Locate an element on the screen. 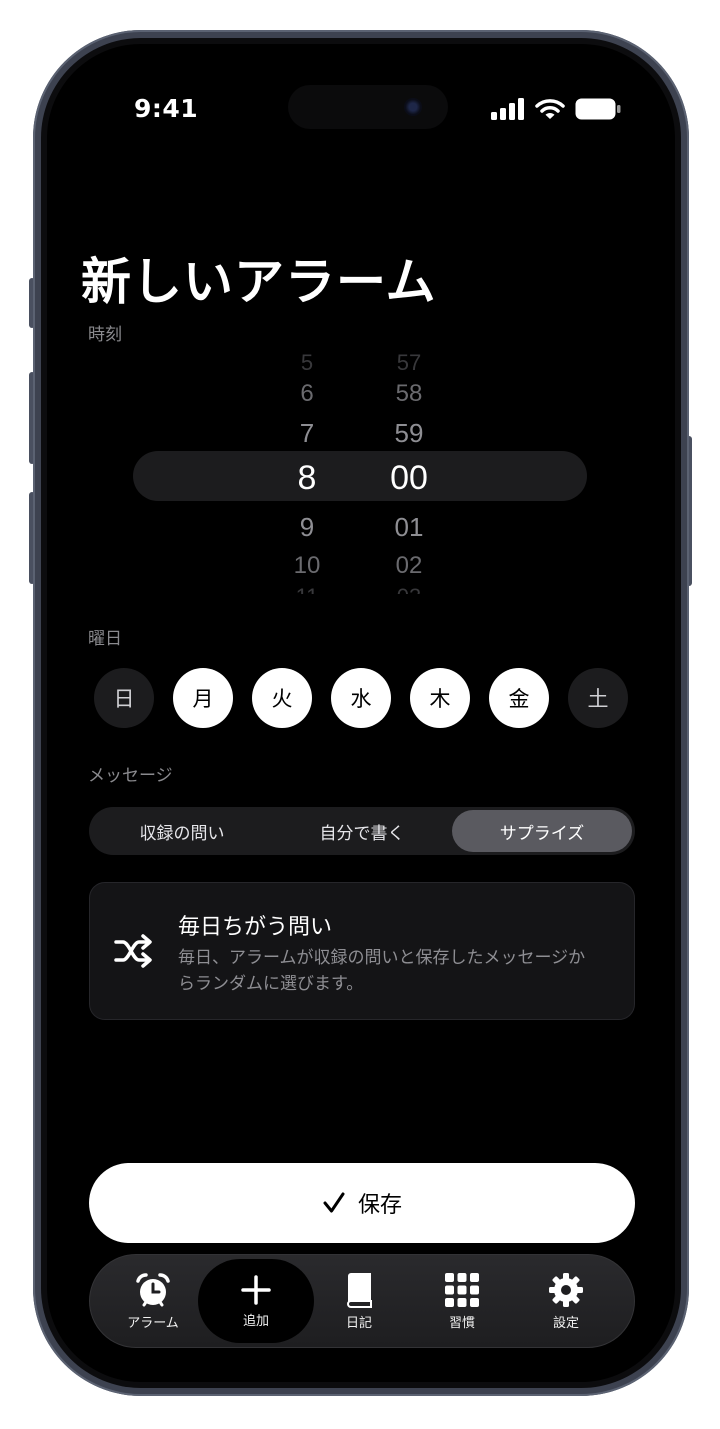 This screenshot has width=720, height=1429. tab-alarm: アラーム is located at coordinates (153, 1301).